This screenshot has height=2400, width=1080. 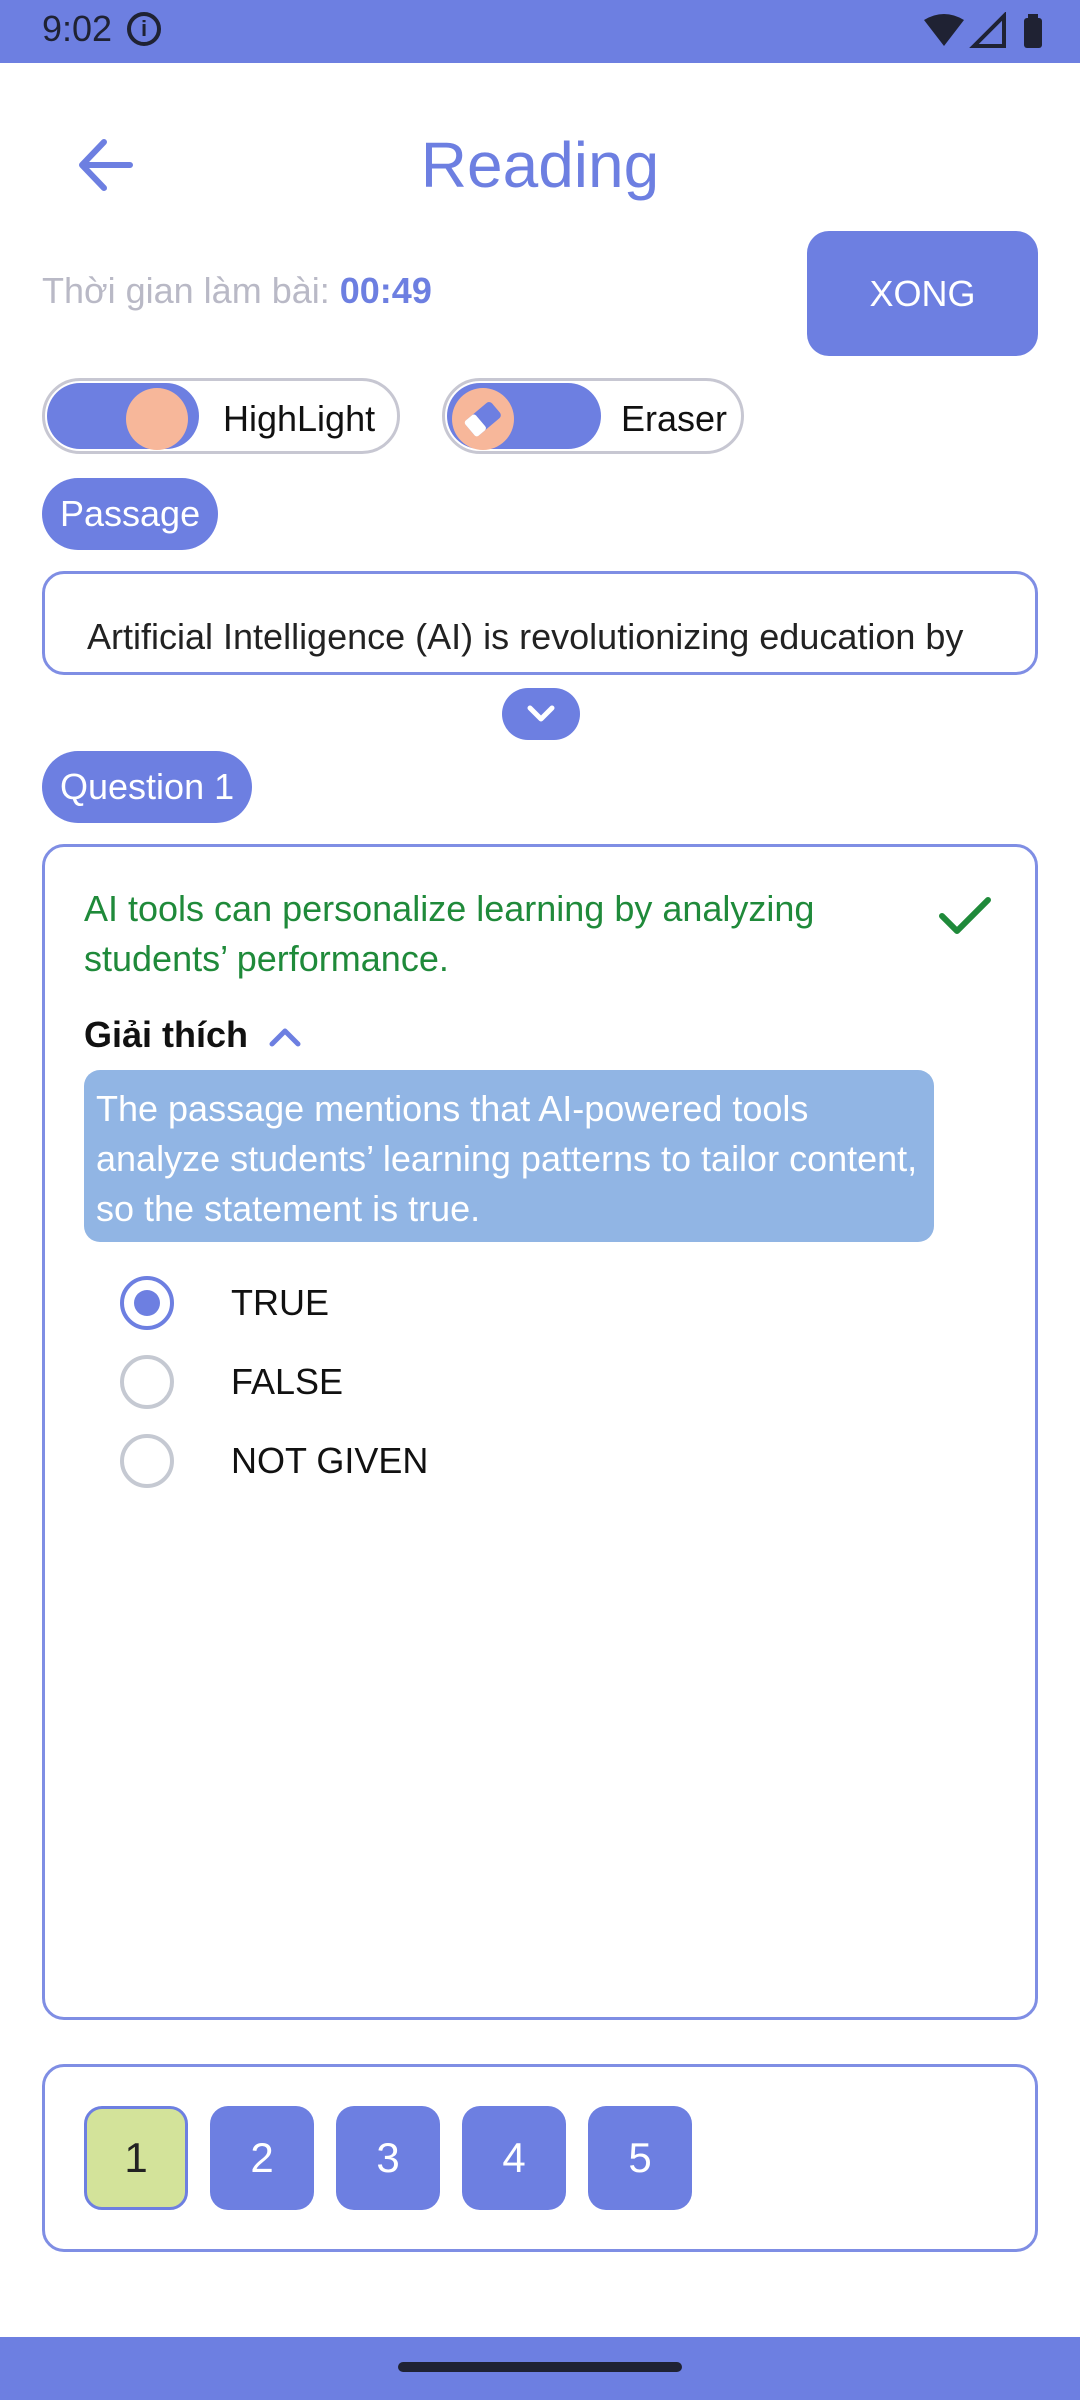 What do you see at coordinates (157, 419) in the screenshot?
I see `highlight-knob` at bounding box center [157, 419].